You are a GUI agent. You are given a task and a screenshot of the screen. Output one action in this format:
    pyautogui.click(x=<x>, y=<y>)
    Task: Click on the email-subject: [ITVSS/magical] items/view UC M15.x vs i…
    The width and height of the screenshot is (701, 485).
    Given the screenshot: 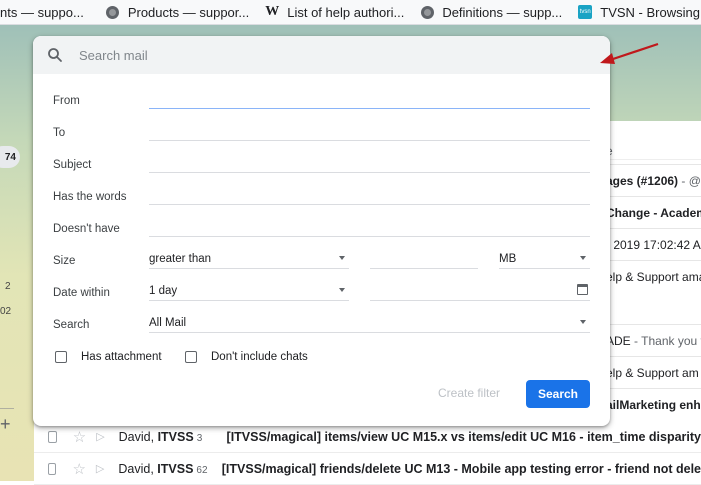 What is the action you would take?
    pyautogui.click(x=463, y=436)
    